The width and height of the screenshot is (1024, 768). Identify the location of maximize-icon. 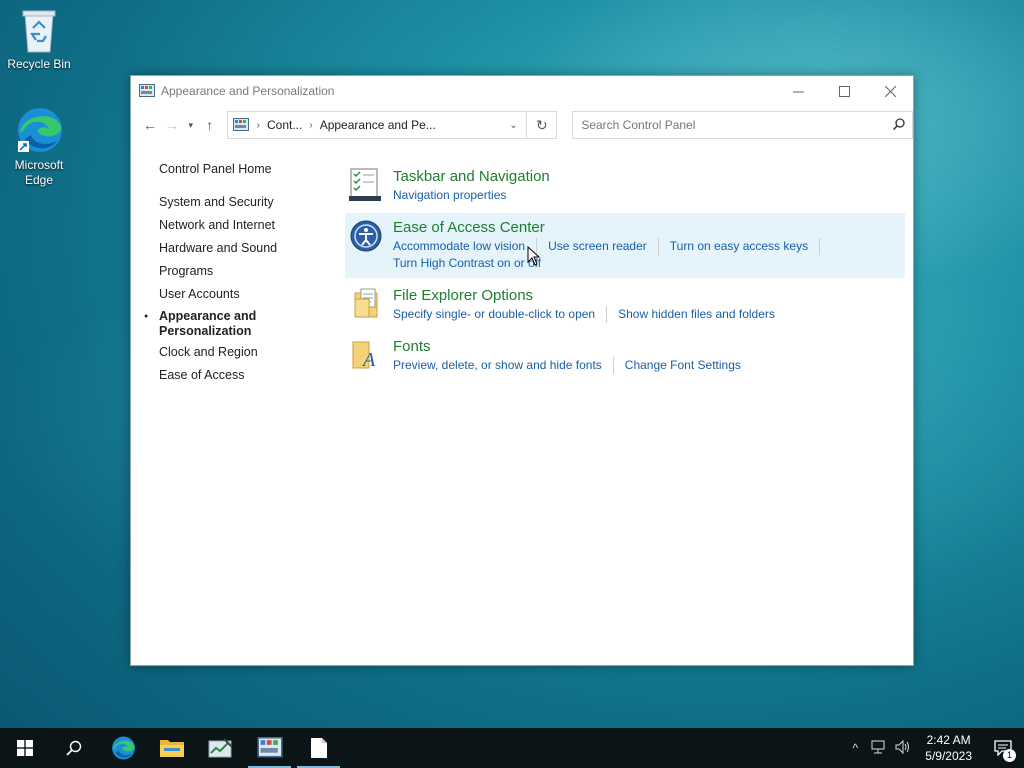
(844, 91).